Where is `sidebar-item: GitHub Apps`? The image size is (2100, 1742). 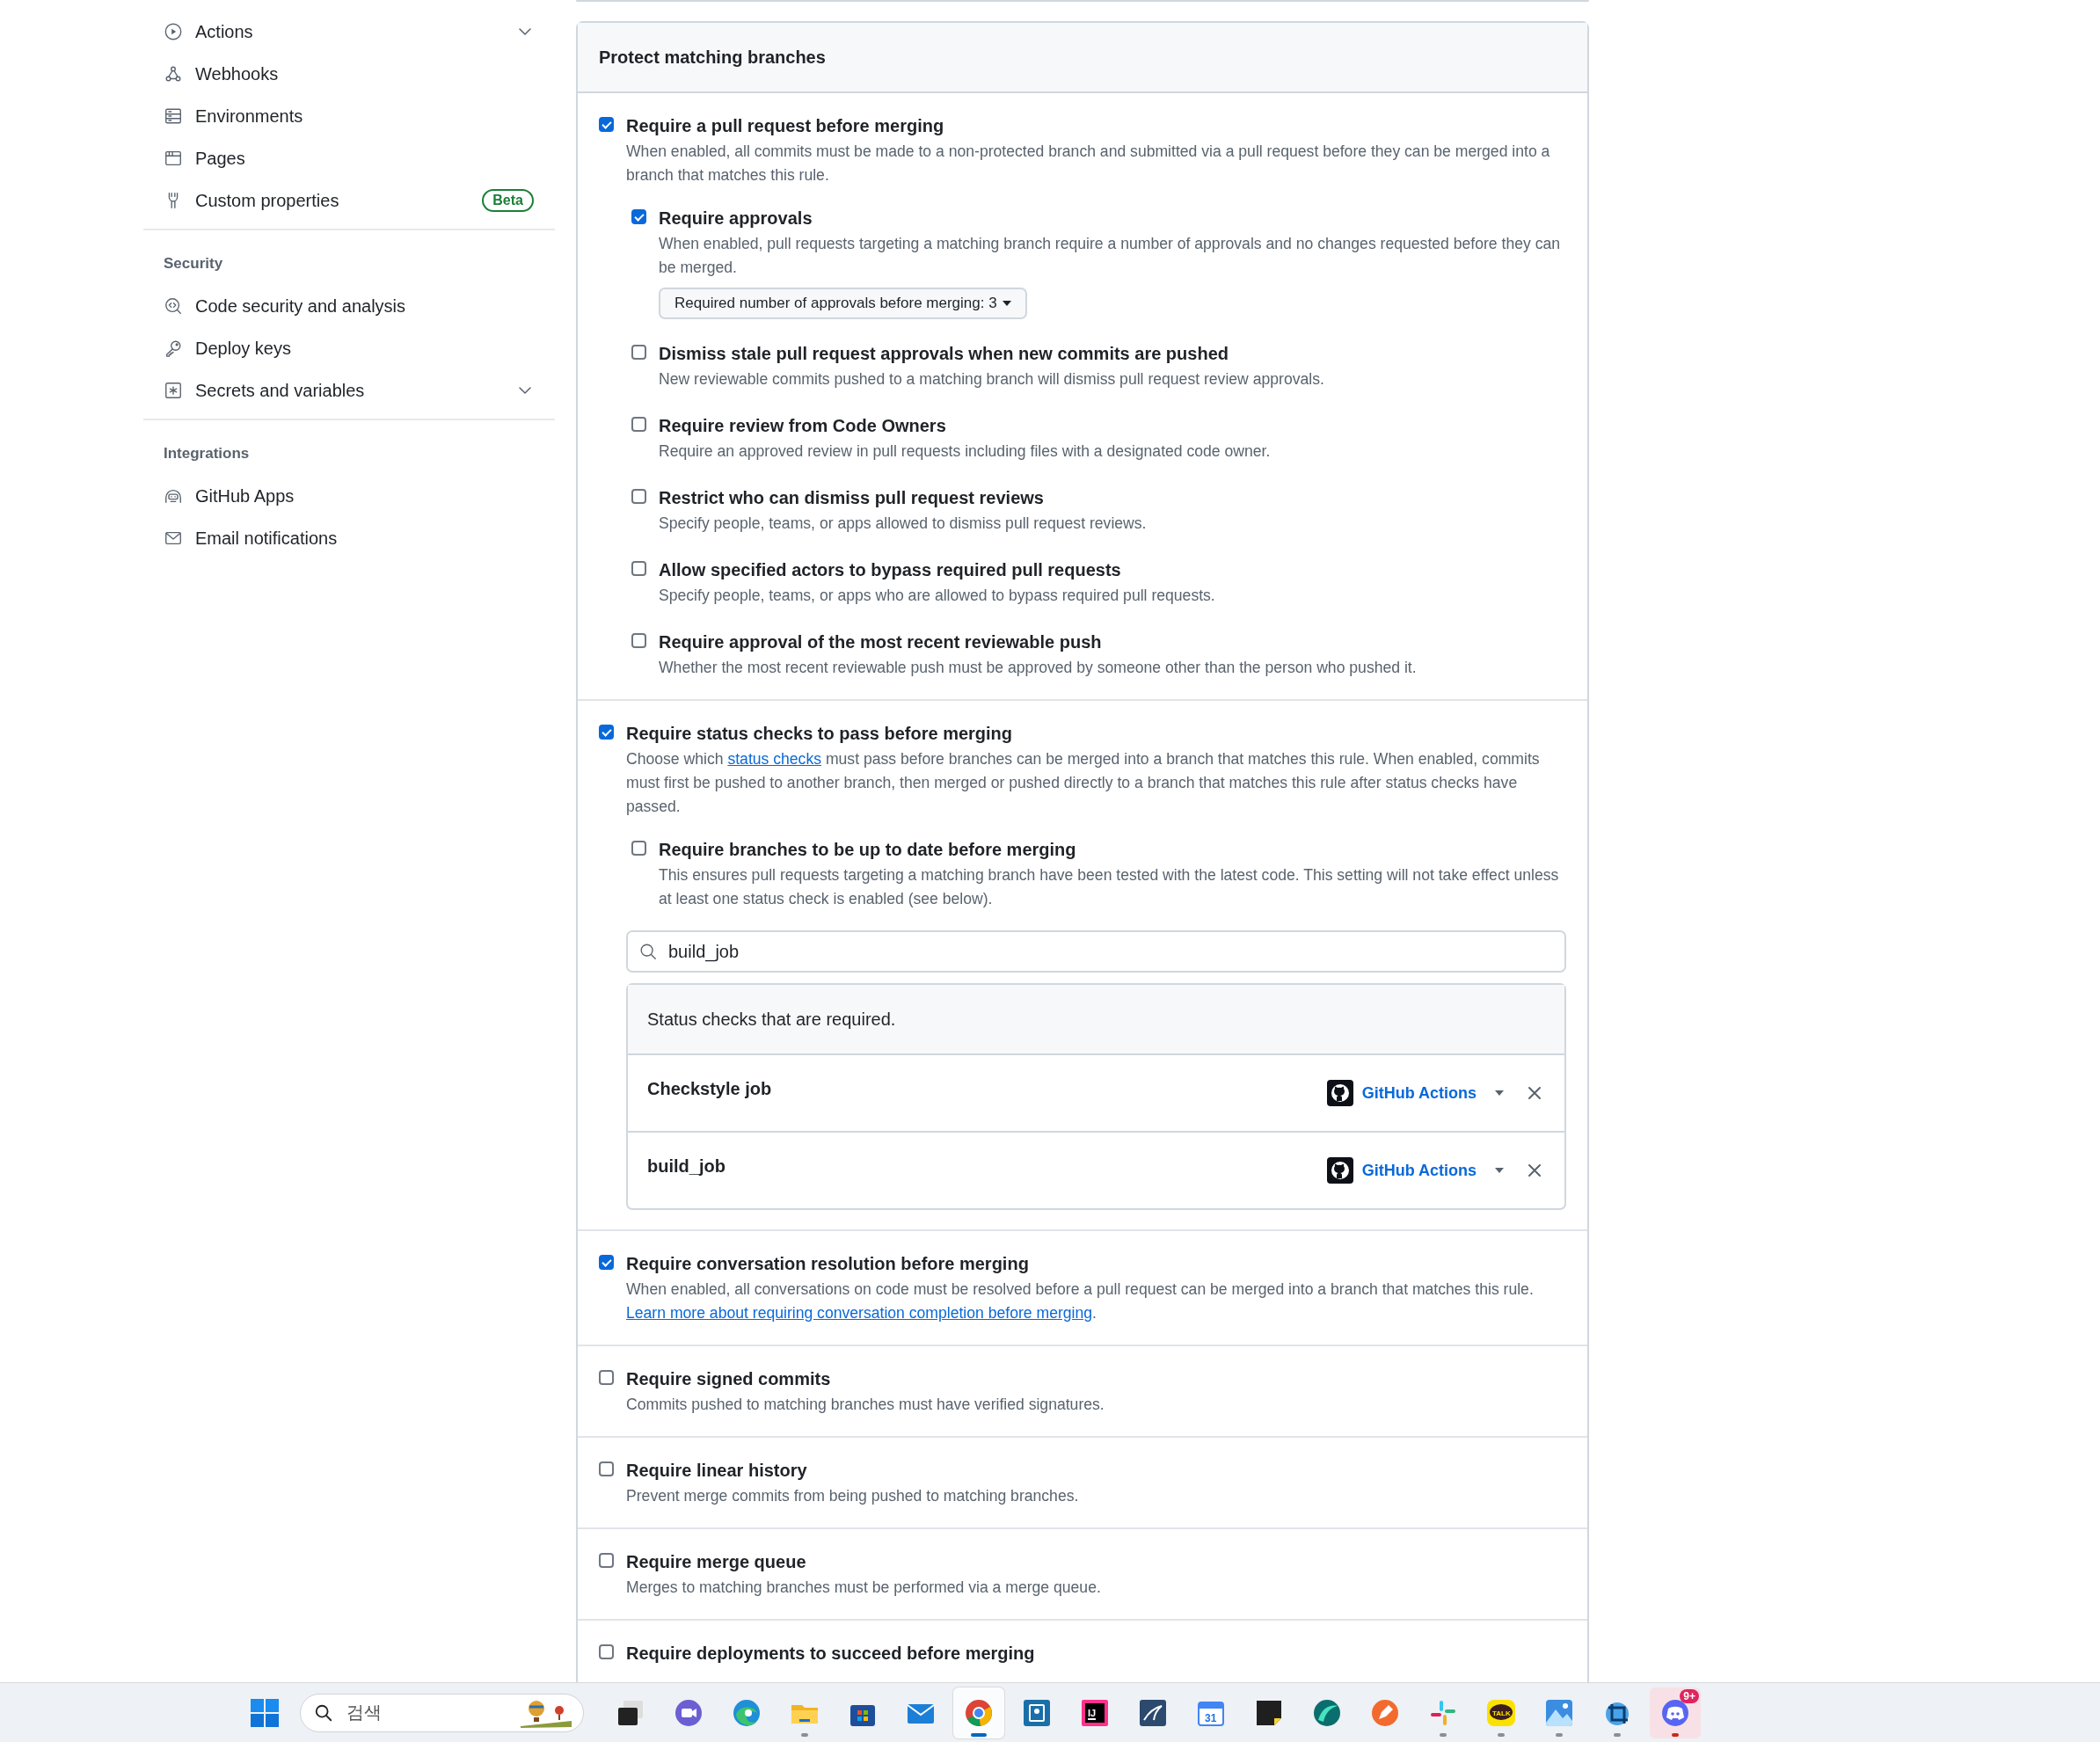
sidebar-item: GitHub Apps is located at coordinates (349, 496).